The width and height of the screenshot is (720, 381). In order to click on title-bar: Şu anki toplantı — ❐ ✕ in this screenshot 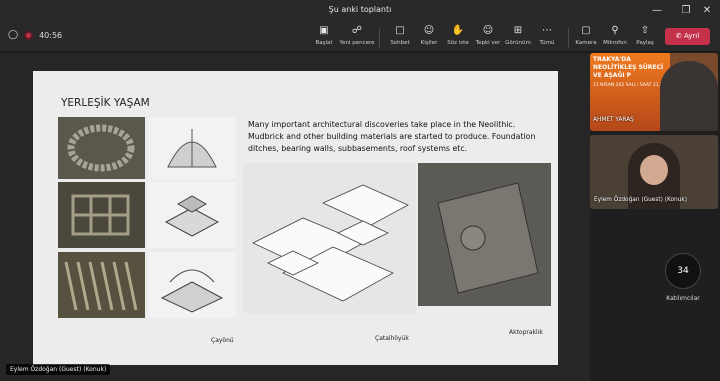, I will do `click(360, 11)`.